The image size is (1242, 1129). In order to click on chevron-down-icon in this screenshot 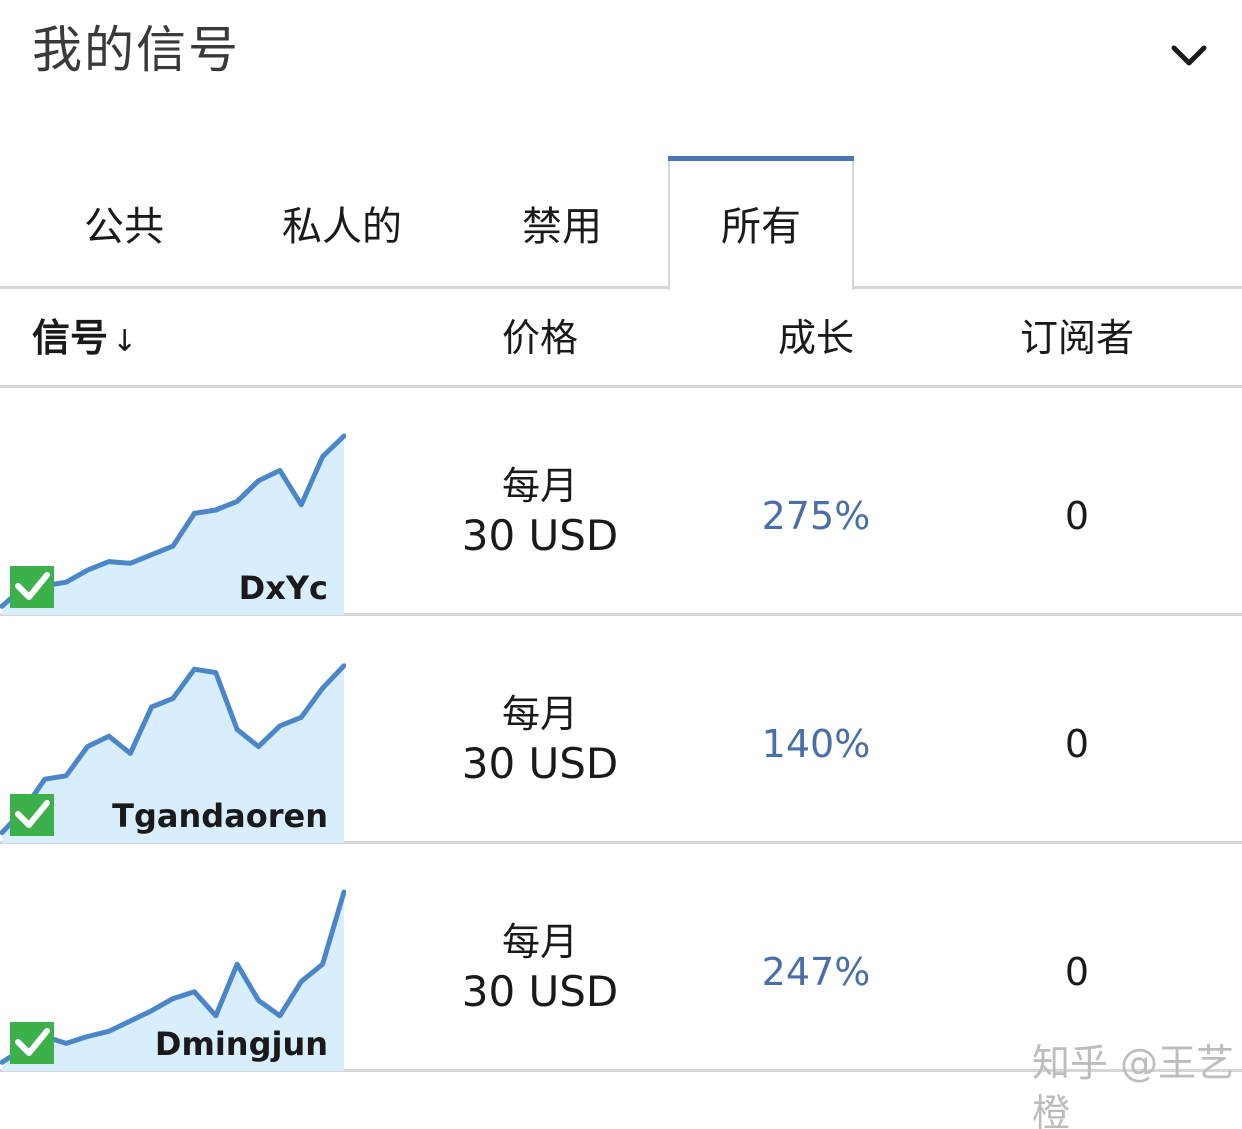, I will do `click(1189, 55)`.